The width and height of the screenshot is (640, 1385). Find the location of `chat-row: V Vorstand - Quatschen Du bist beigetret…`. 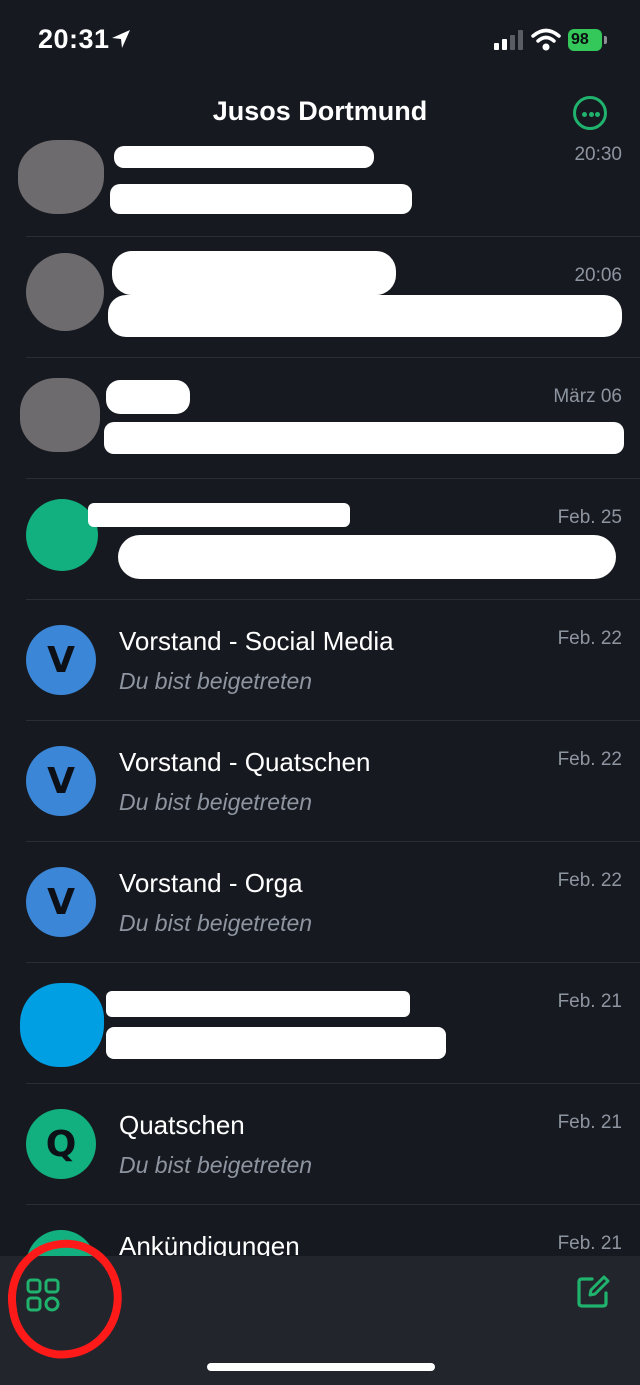

chat-row: V Vorstand - Quatschen Du bist beigetret… is located at coordinates (320, 781).